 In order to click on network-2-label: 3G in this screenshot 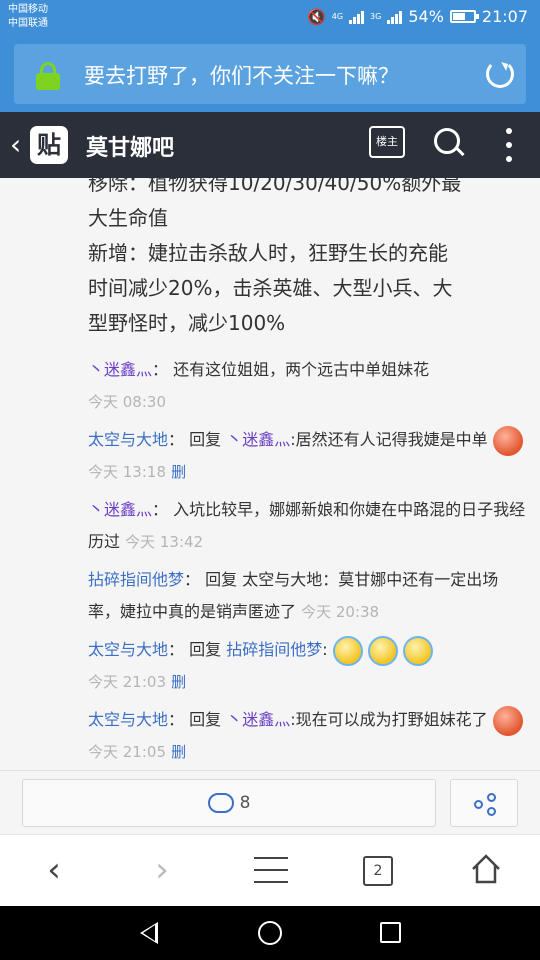, I will do `click(376, 16)`.